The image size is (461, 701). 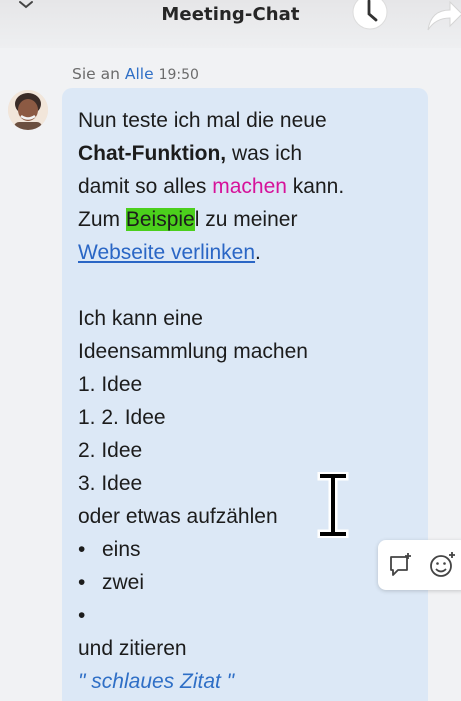 I want to click on text-line: Ideensammlung machen, so click(x=193, y=351).